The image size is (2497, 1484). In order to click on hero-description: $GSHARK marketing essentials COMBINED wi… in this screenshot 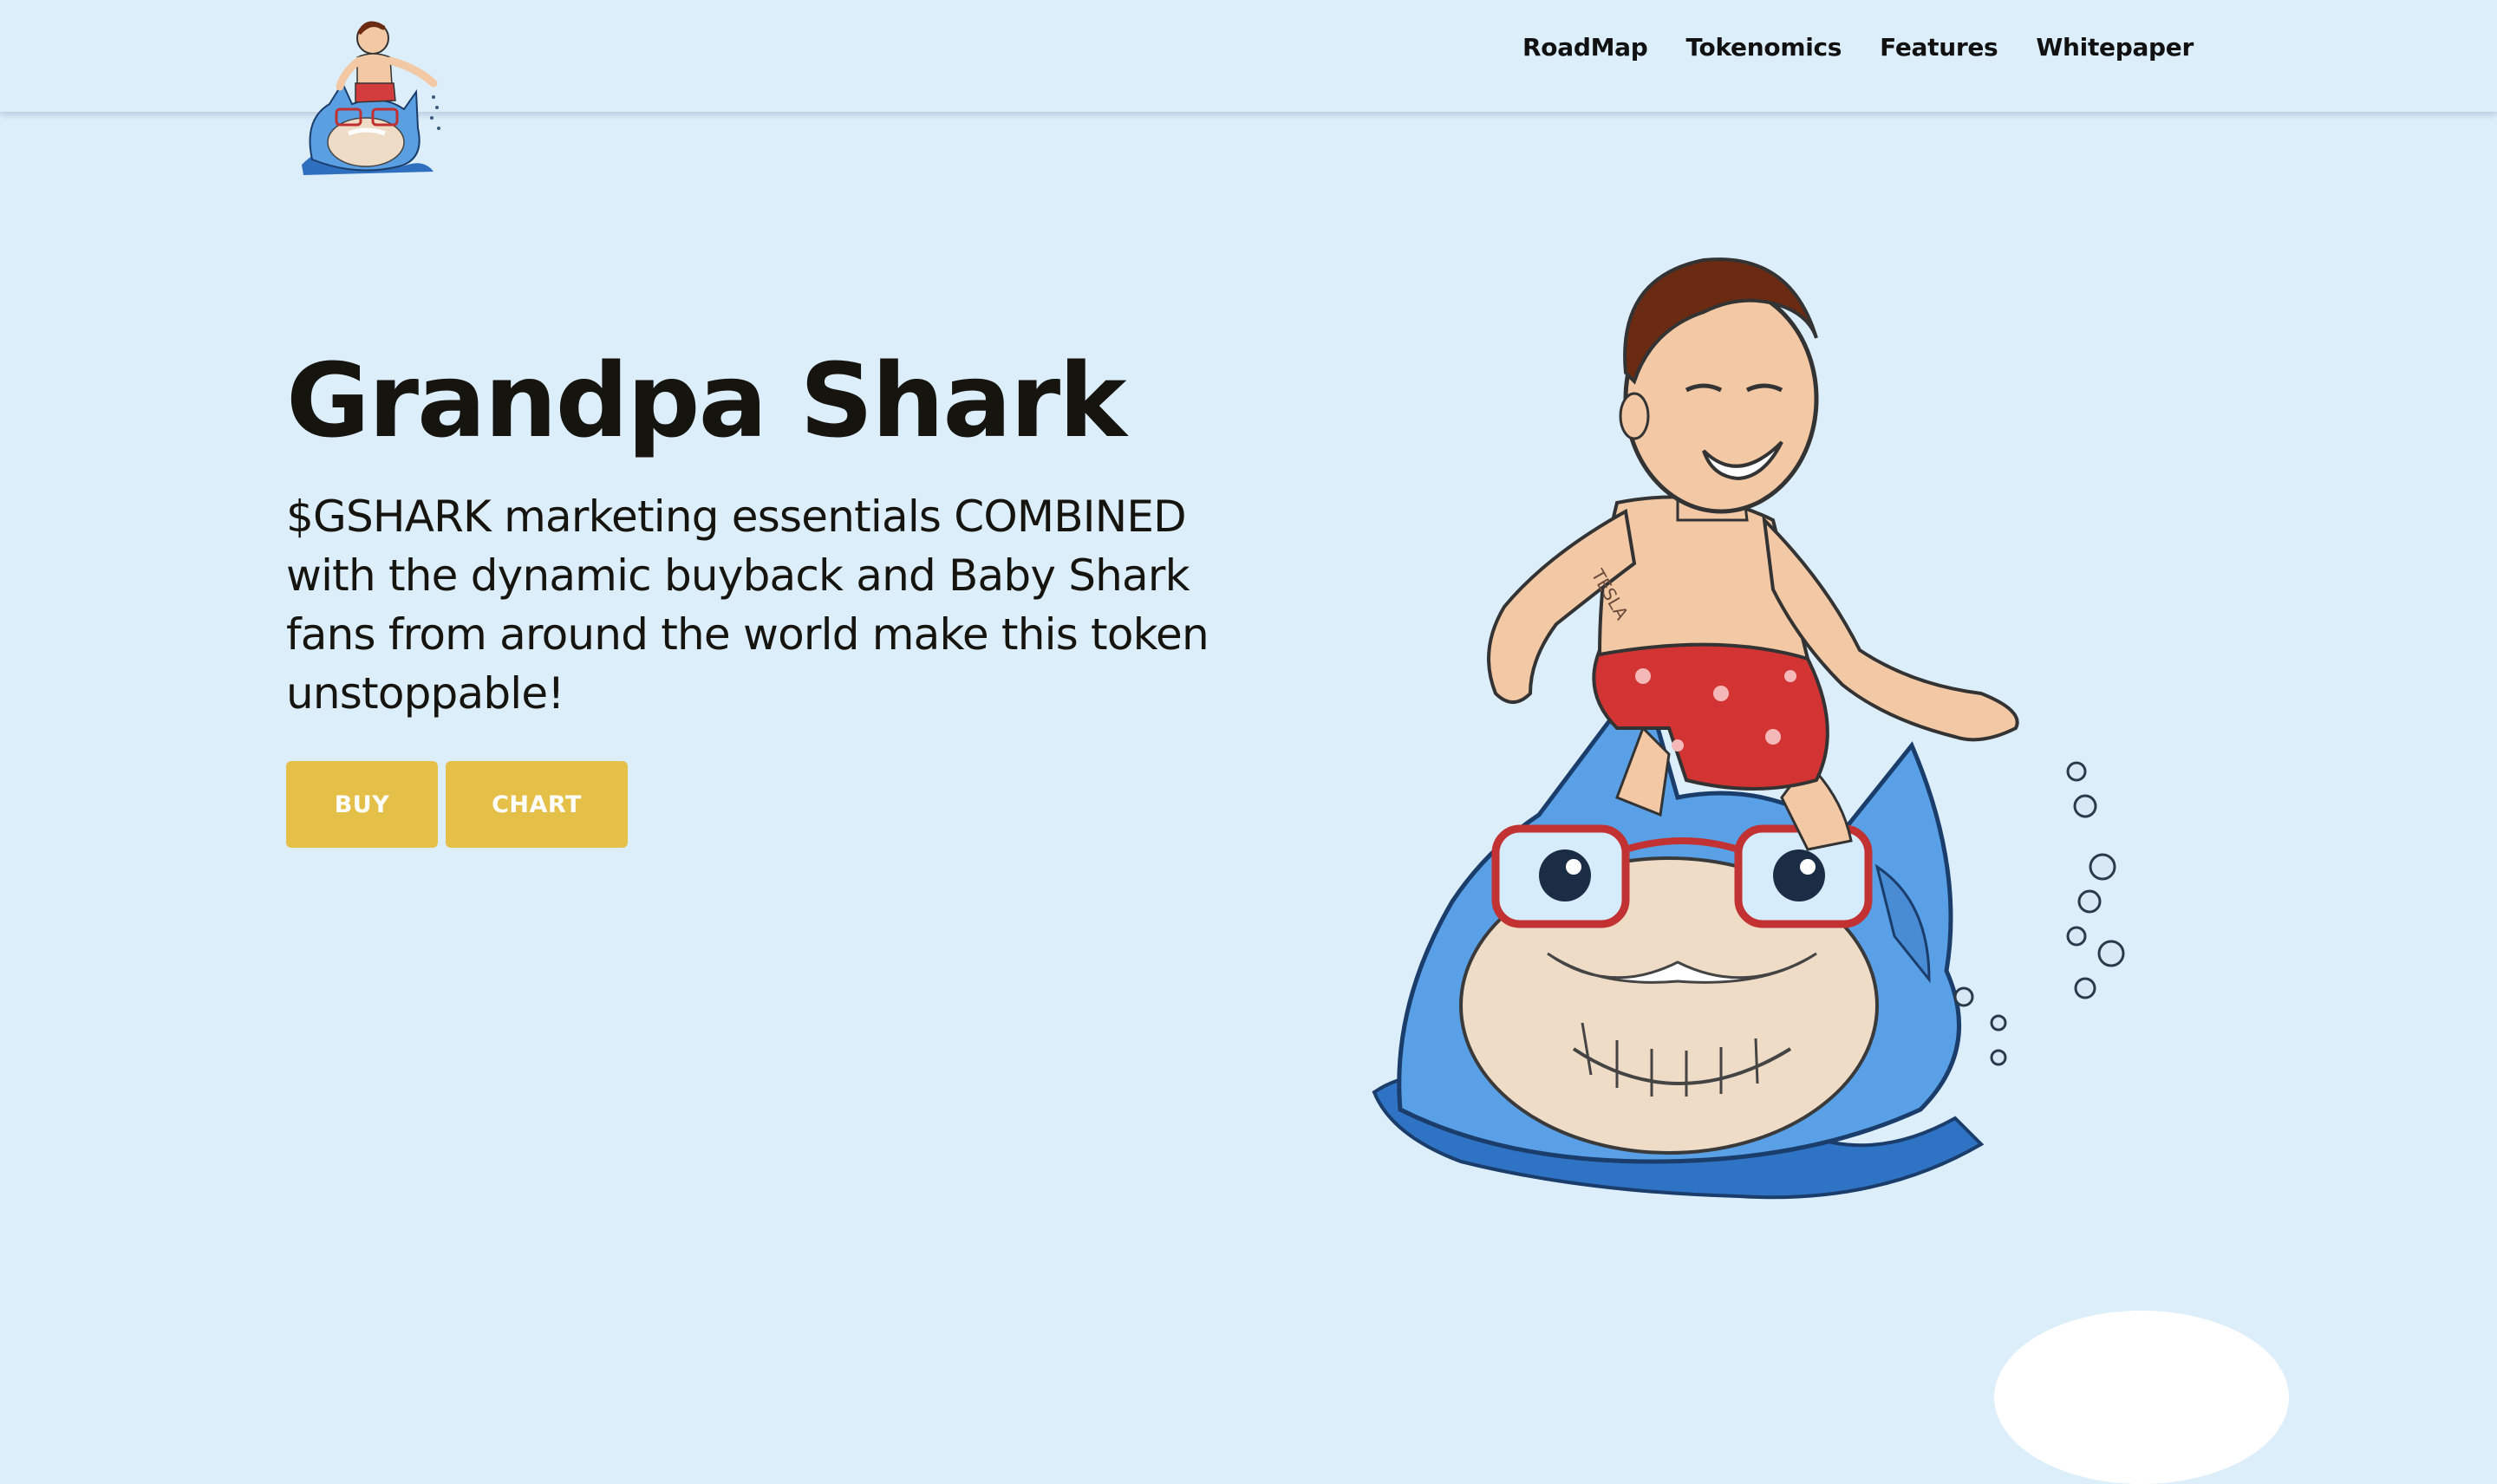, I will do `click(747, 605)`.